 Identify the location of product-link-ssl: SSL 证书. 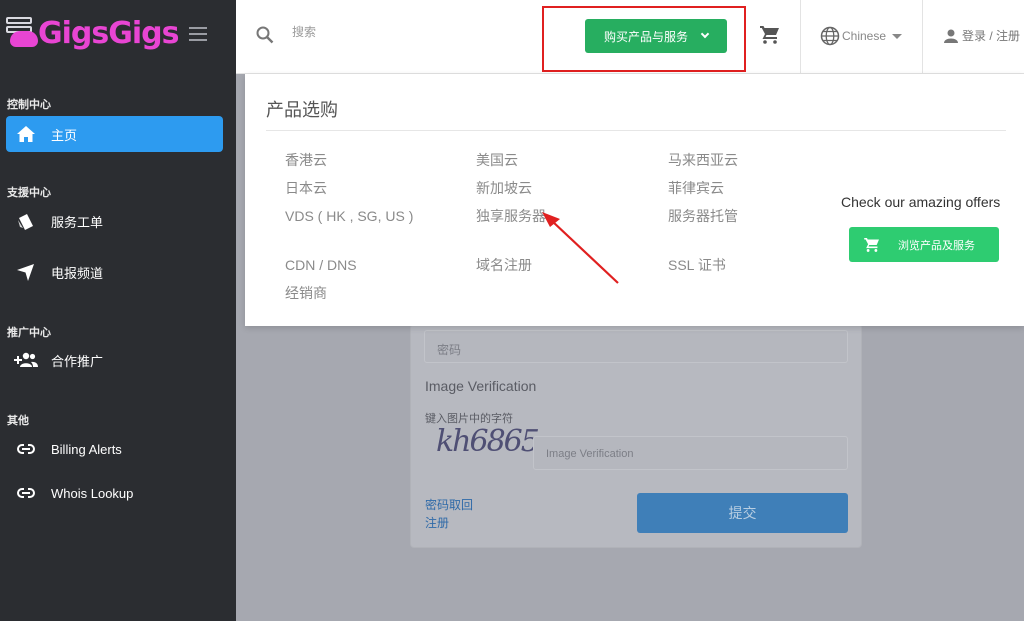
(697, 265).